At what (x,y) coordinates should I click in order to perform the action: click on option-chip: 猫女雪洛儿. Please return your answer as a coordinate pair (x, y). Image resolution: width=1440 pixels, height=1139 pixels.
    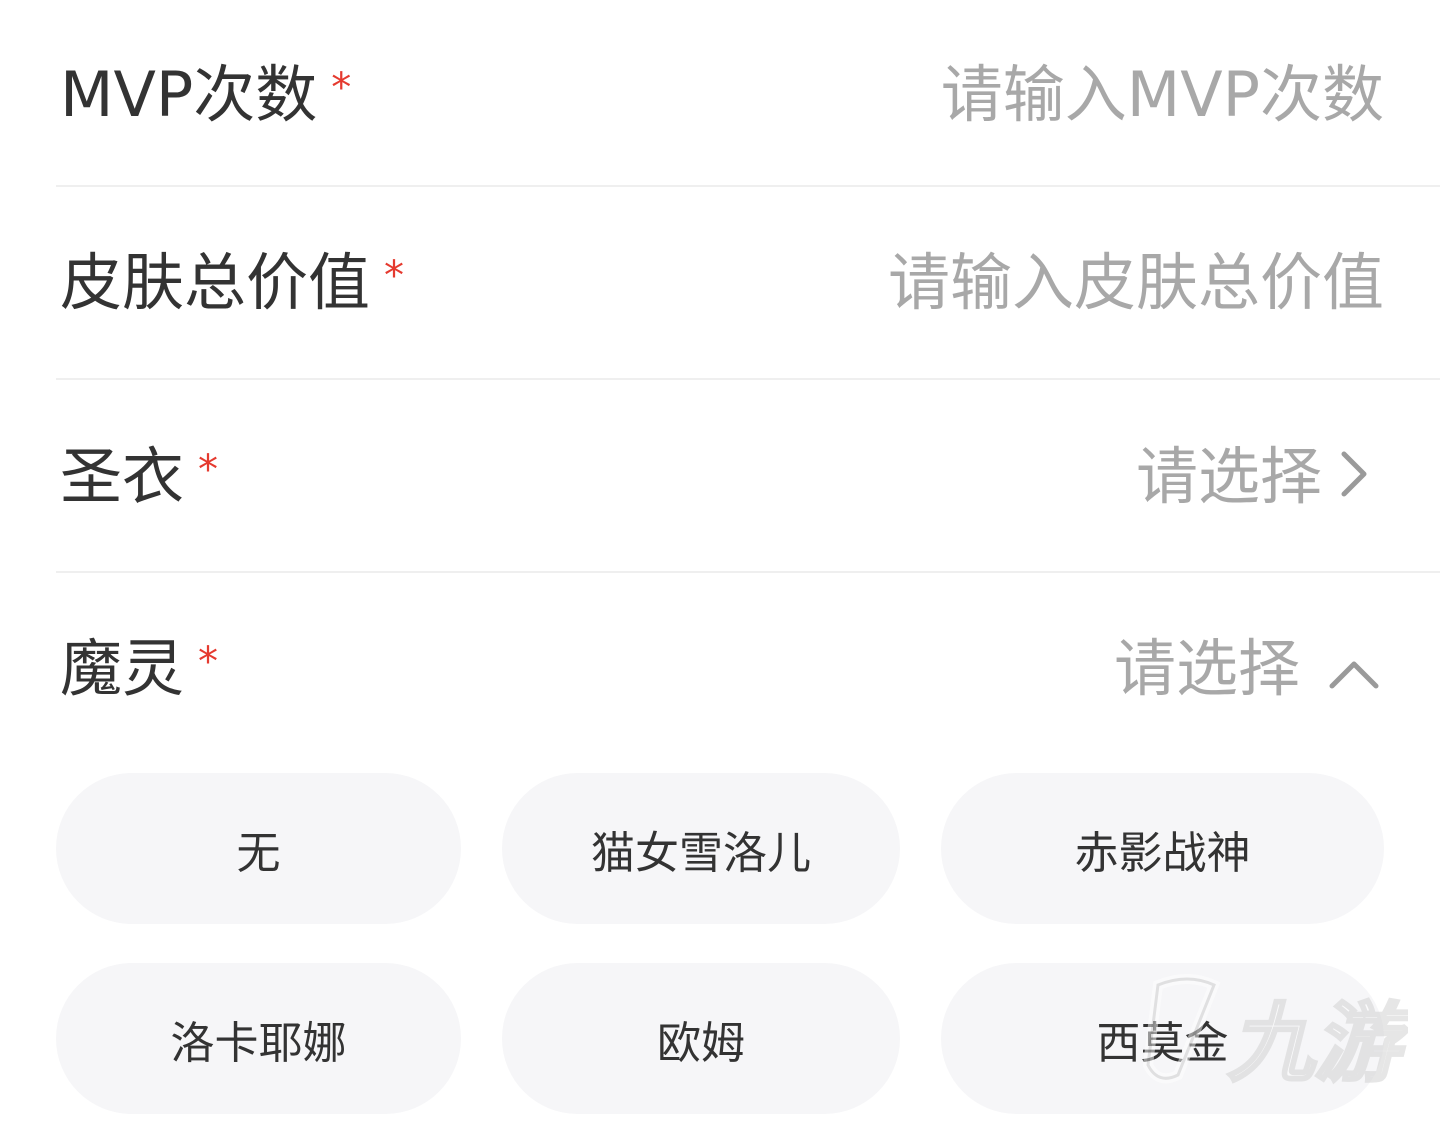
    Looking at the image, I should click on (701, 848).